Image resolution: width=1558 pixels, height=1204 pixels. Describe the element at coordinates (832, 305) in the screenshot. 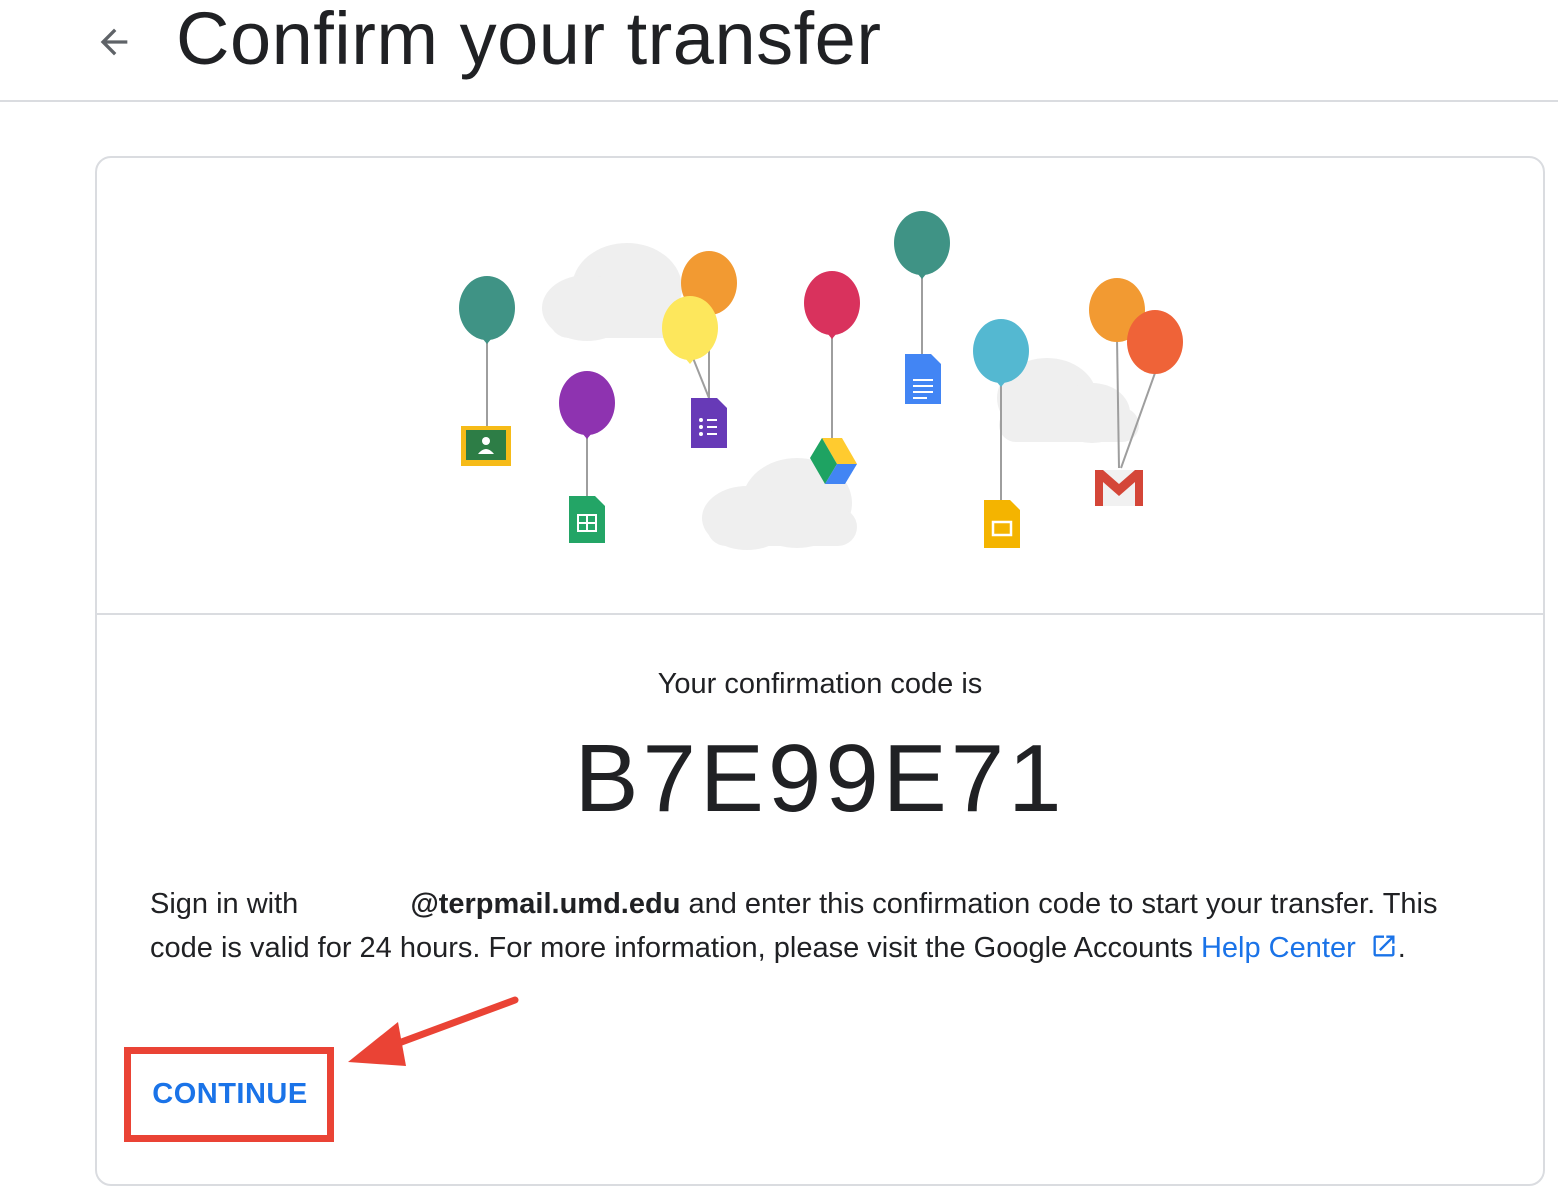

I see `balloon-pink` at that location.